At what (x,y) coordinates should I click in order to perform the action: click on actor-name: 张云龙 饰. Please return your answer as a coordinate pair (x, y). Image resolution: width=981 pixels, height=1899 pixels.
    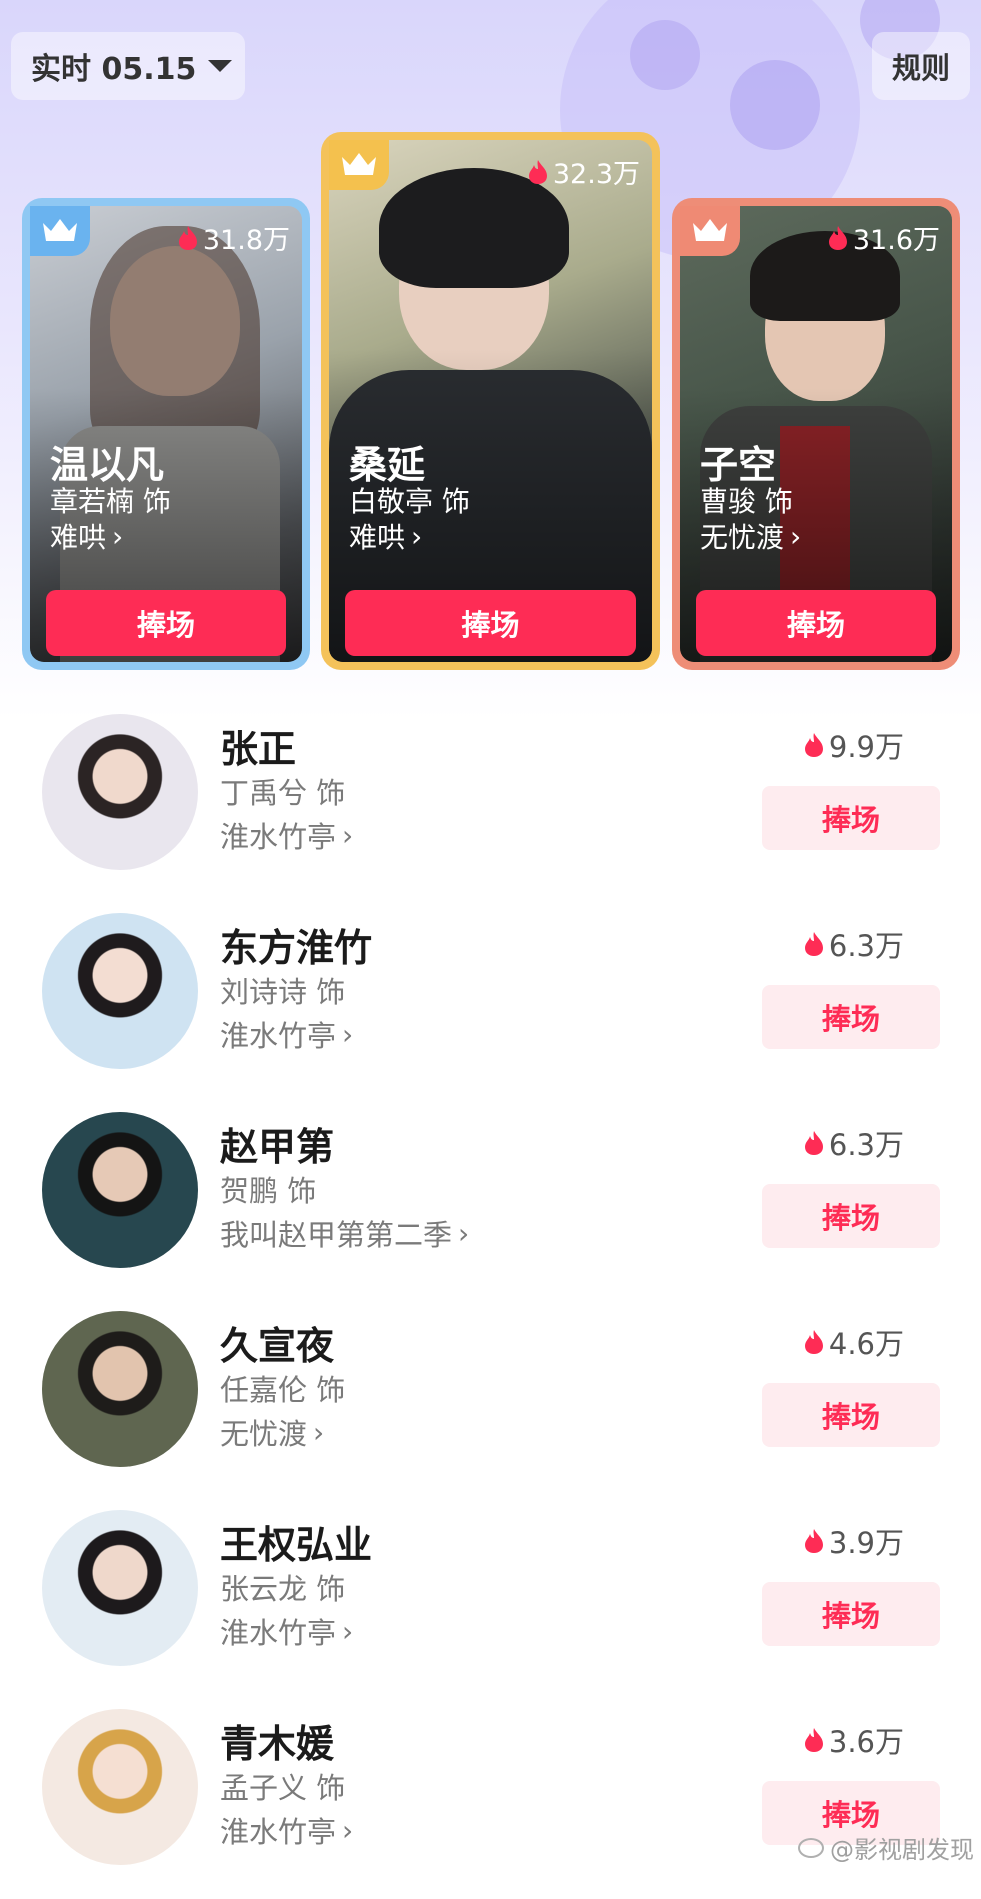
    Looking at the image, I should click on (283, 1589).